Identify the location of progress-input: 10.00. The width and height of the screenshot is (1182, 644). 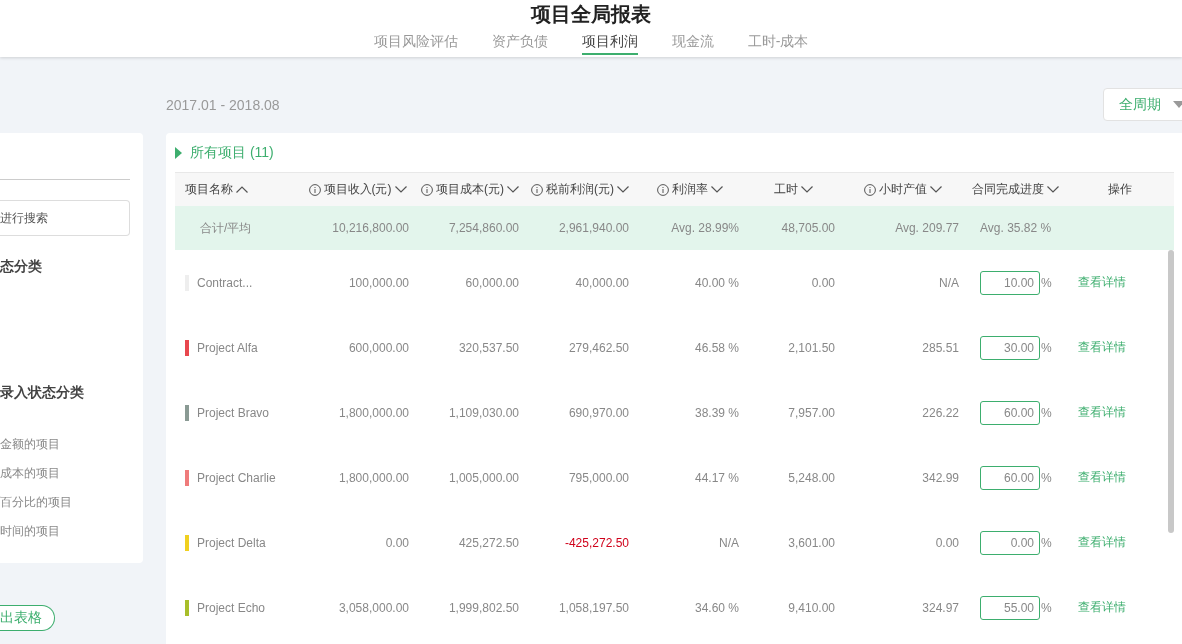
(1010, 282).